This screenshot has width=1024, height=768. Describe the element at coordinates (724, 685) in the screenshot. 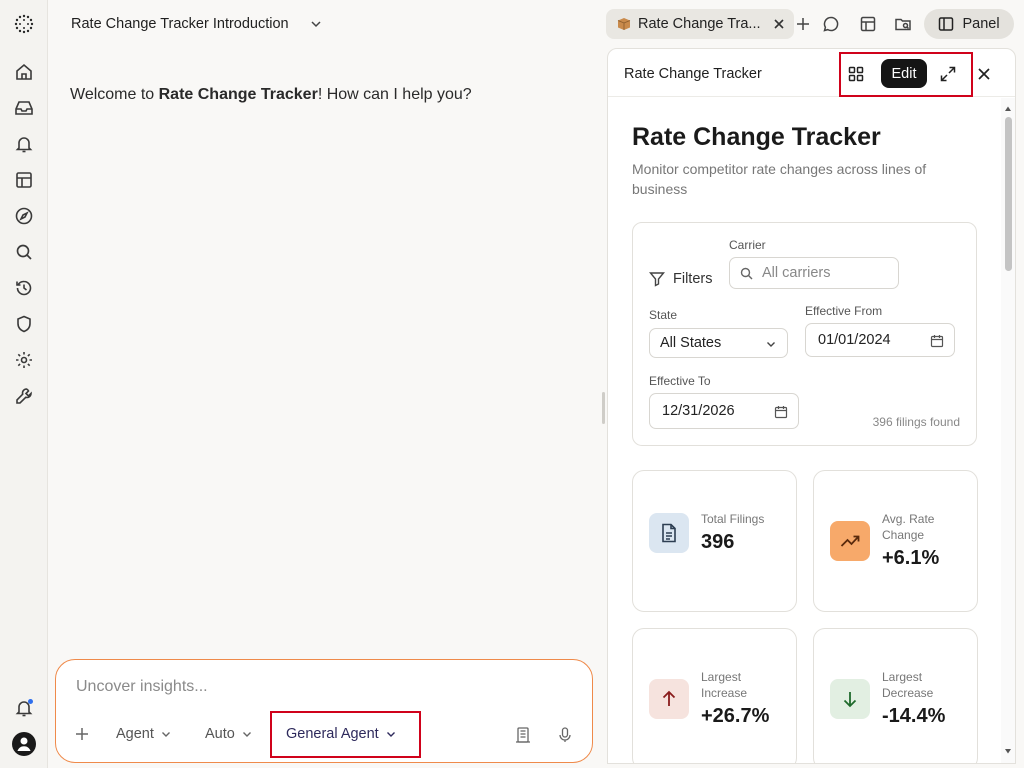

I see `stat-label: Largest Increase` at that location.